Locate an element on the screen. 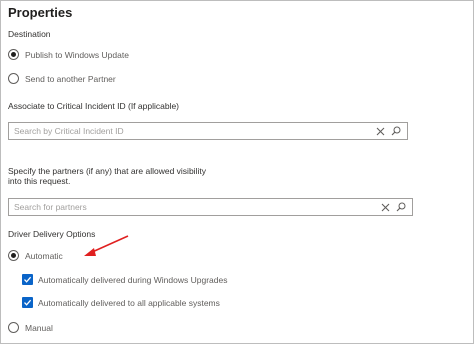  incident-search-box is located at coordinates (208, 131).